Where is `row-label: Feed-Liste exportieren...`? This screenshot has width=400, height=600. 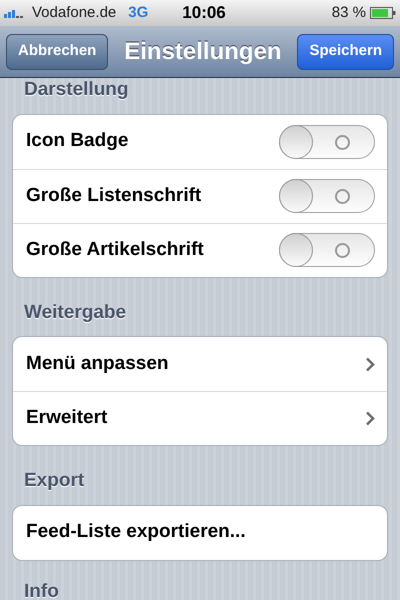 row-label: Feed-Liste exportieren... is located at coordinates (200, 532).